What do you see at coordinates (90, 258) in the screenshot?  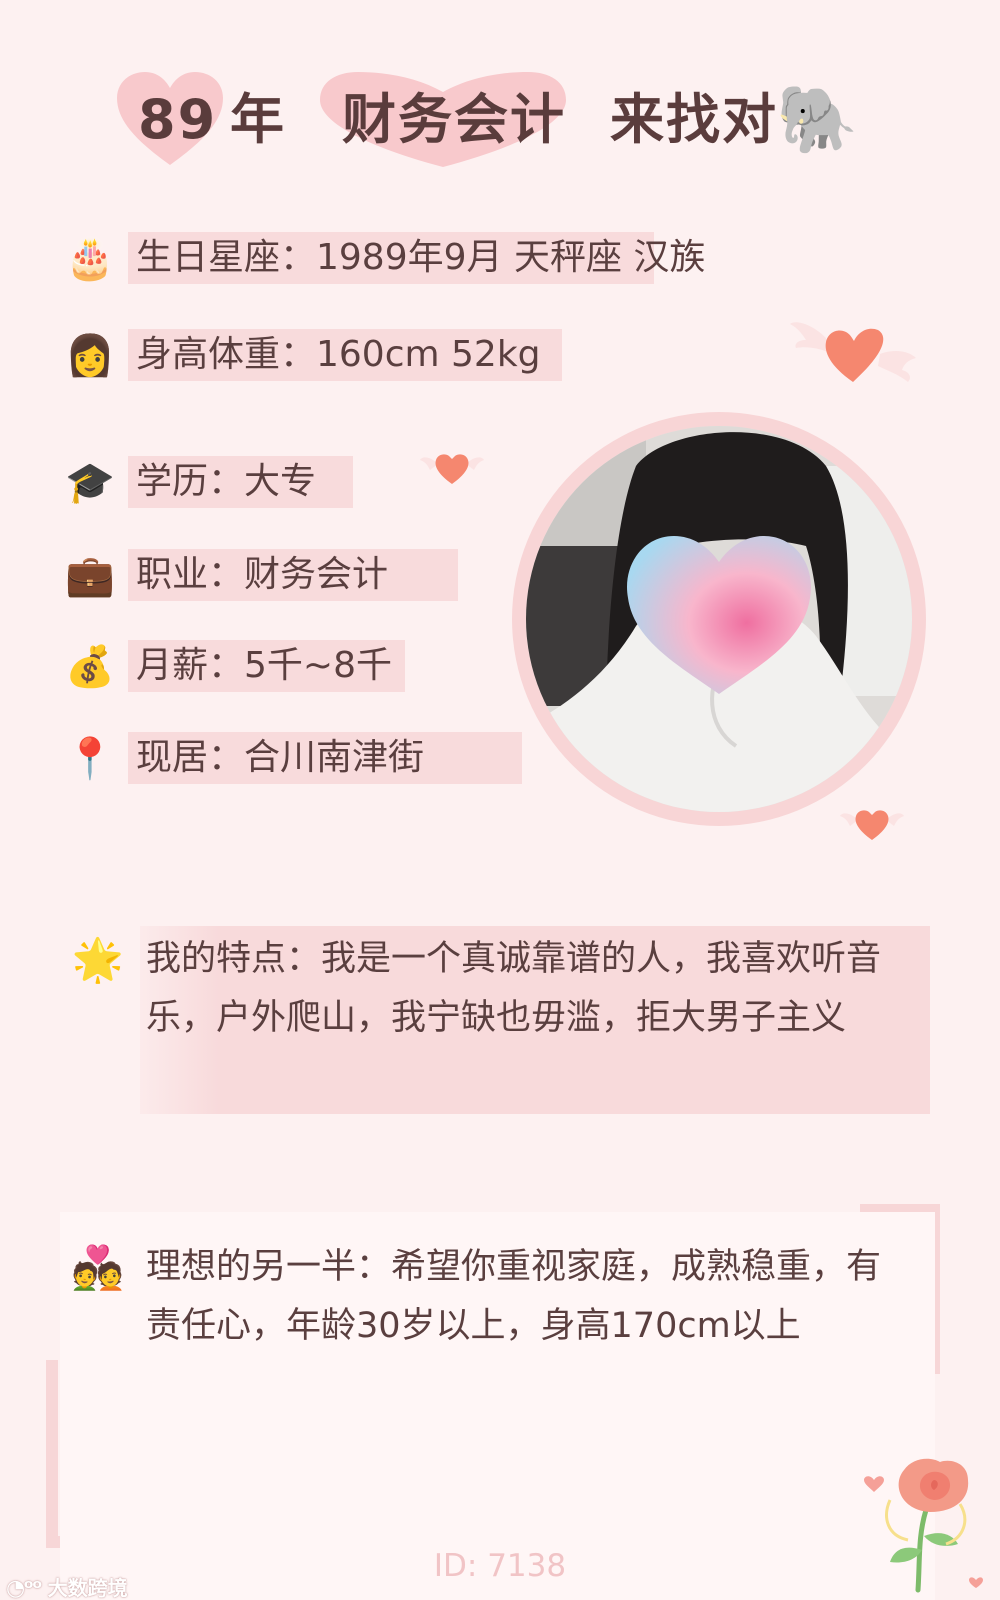 I see `birthday-cake-icon: 🎂` at bounding box center [90, 258].